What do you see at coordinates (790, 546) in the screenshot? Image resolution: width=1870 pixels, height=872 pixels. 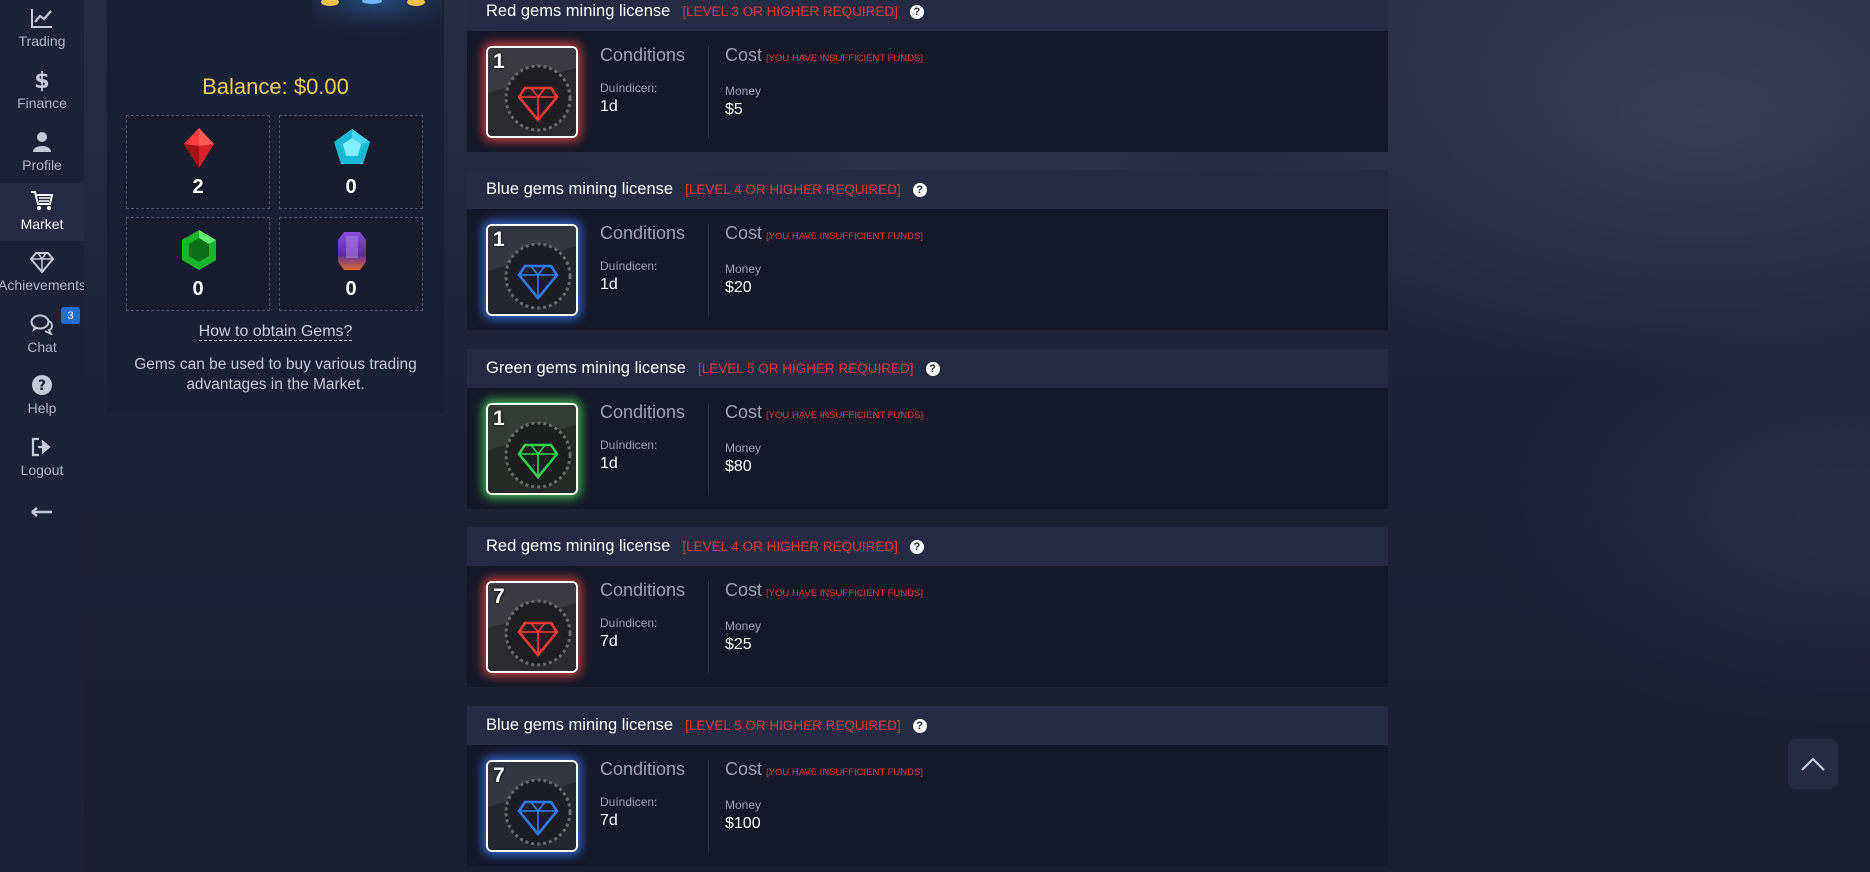 I see `license-requirement: [LEVEL 4 OR HIGHER REQUIRED]` at bounding box center [790, 546].